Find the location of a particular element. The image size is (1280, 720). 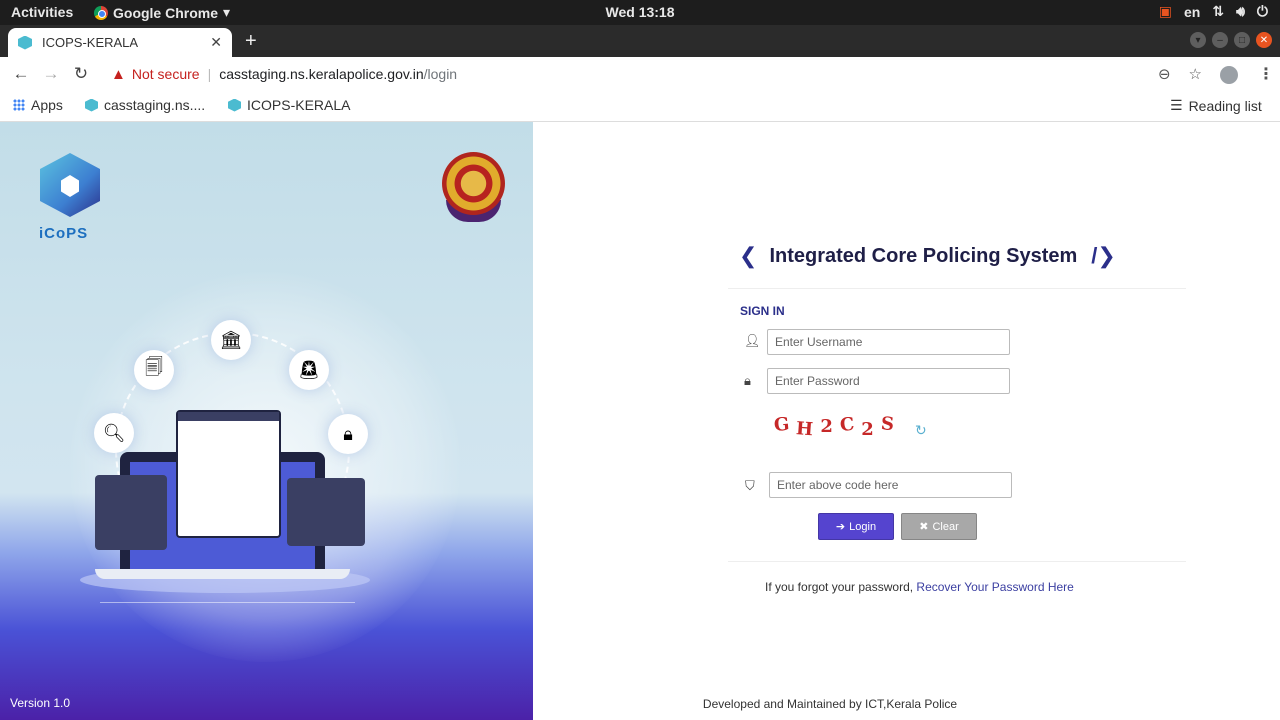

chrome-icon is located at coordinates (101, 12).